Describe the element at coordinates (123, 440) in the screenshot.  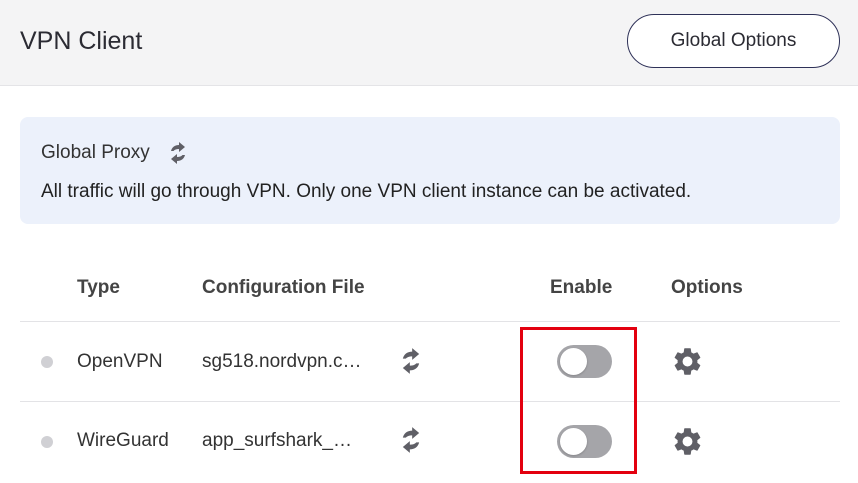
I see `row-type: WireGuard` at that location.